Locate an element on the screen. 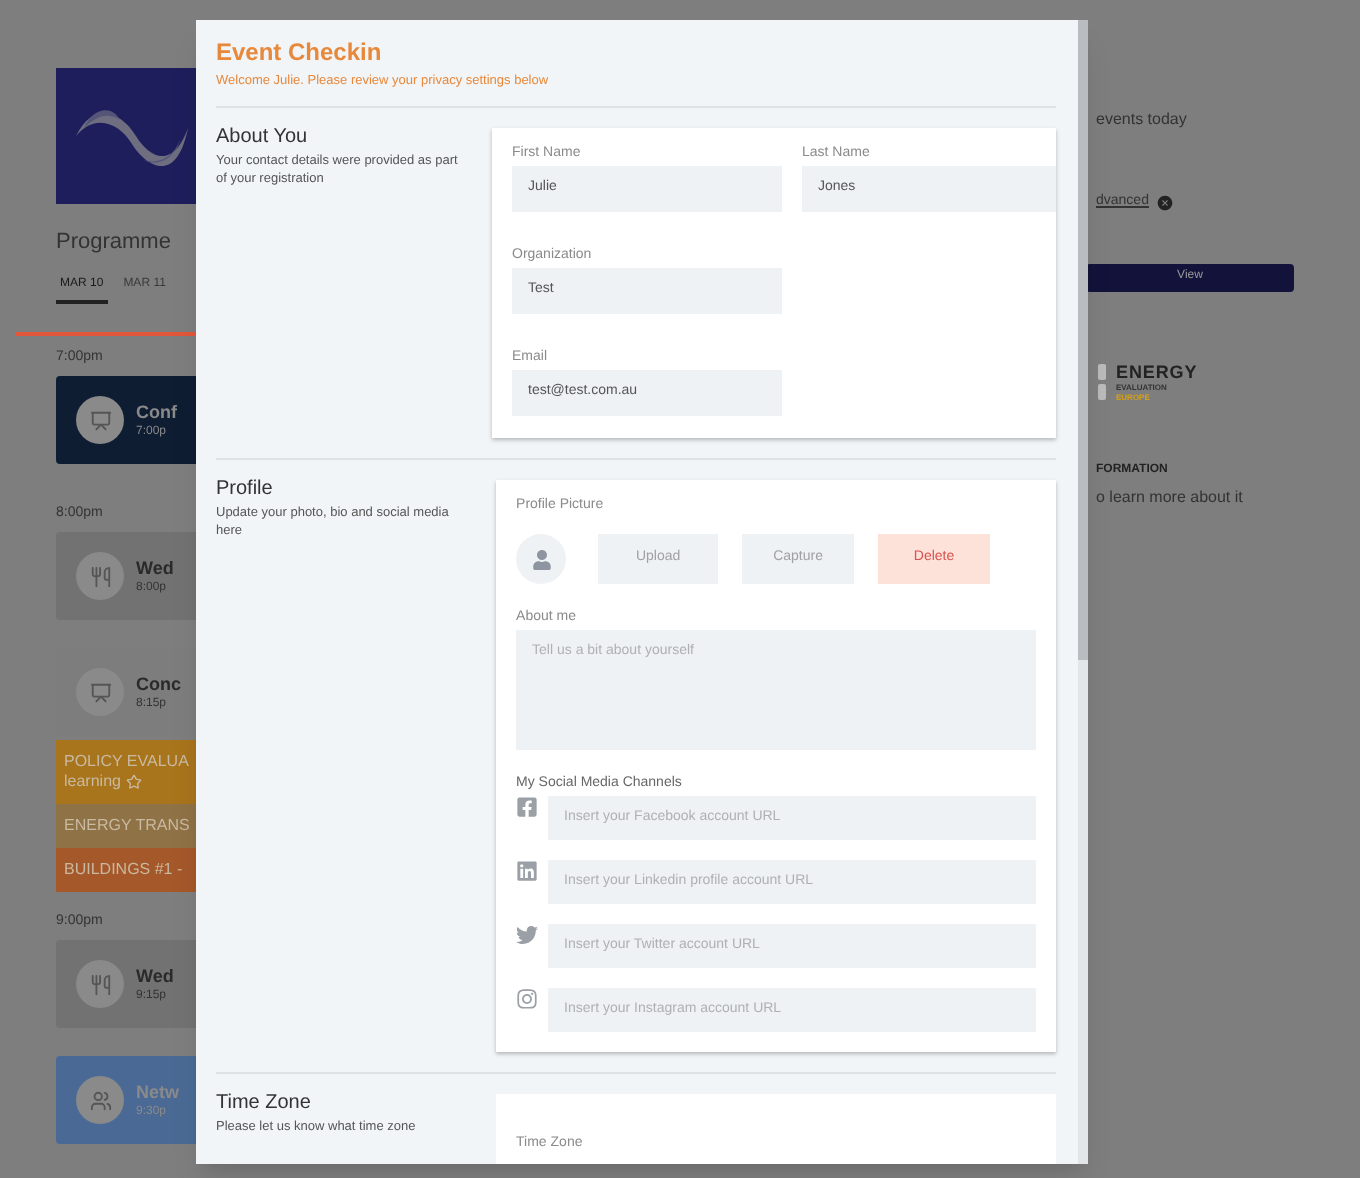 This screenshot has width=1360, height=1178. people-icon is located at coordinates (100, 1100).